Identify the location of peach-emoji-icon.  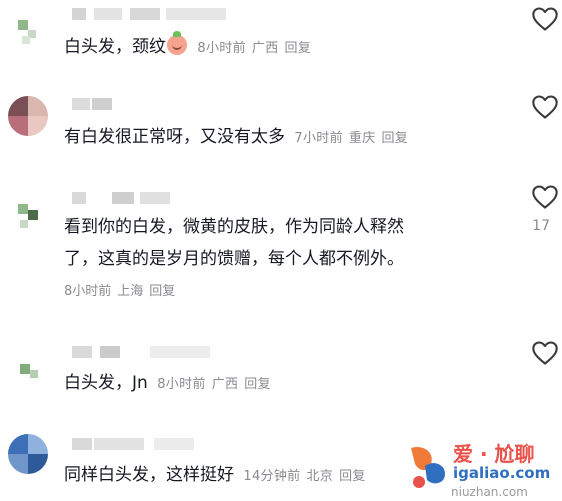
(177, 43).